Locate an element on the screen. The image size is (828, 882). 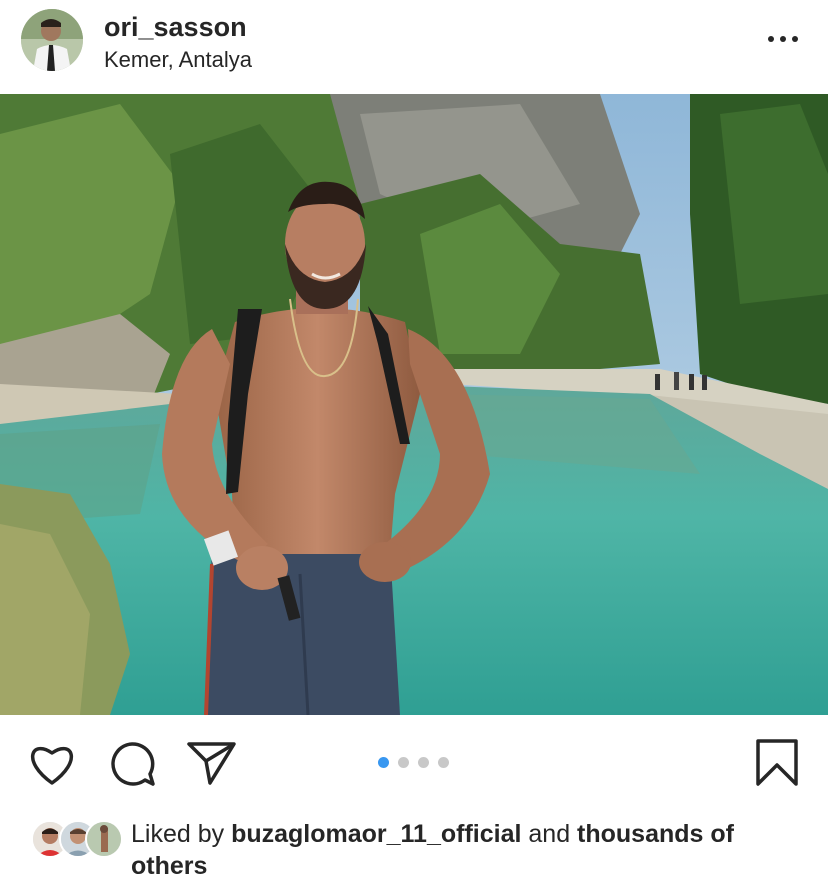
post-username: ori_sasson is located at coordinates (175, 27).